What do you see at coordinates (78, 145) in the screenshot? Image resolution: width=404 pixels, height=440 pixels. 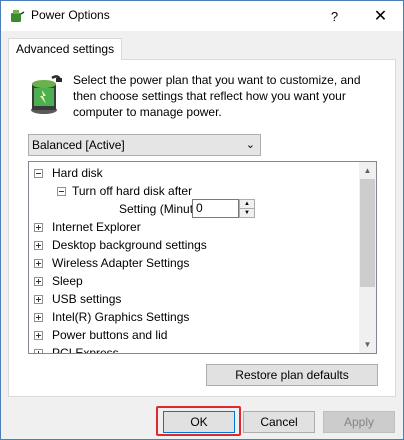 I see `plan-select-value: Balanced [Active]` at bounding box center [78, 145].